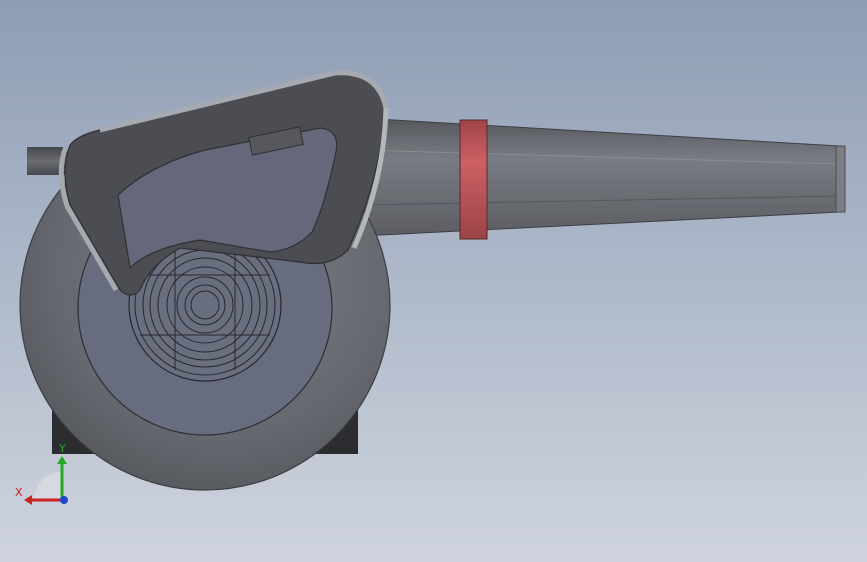 The image size is (867, 562). What do you see at coordinates (473, 179) in the screenshot?
I see `nozzle-band` at bounding box center [473, 179].